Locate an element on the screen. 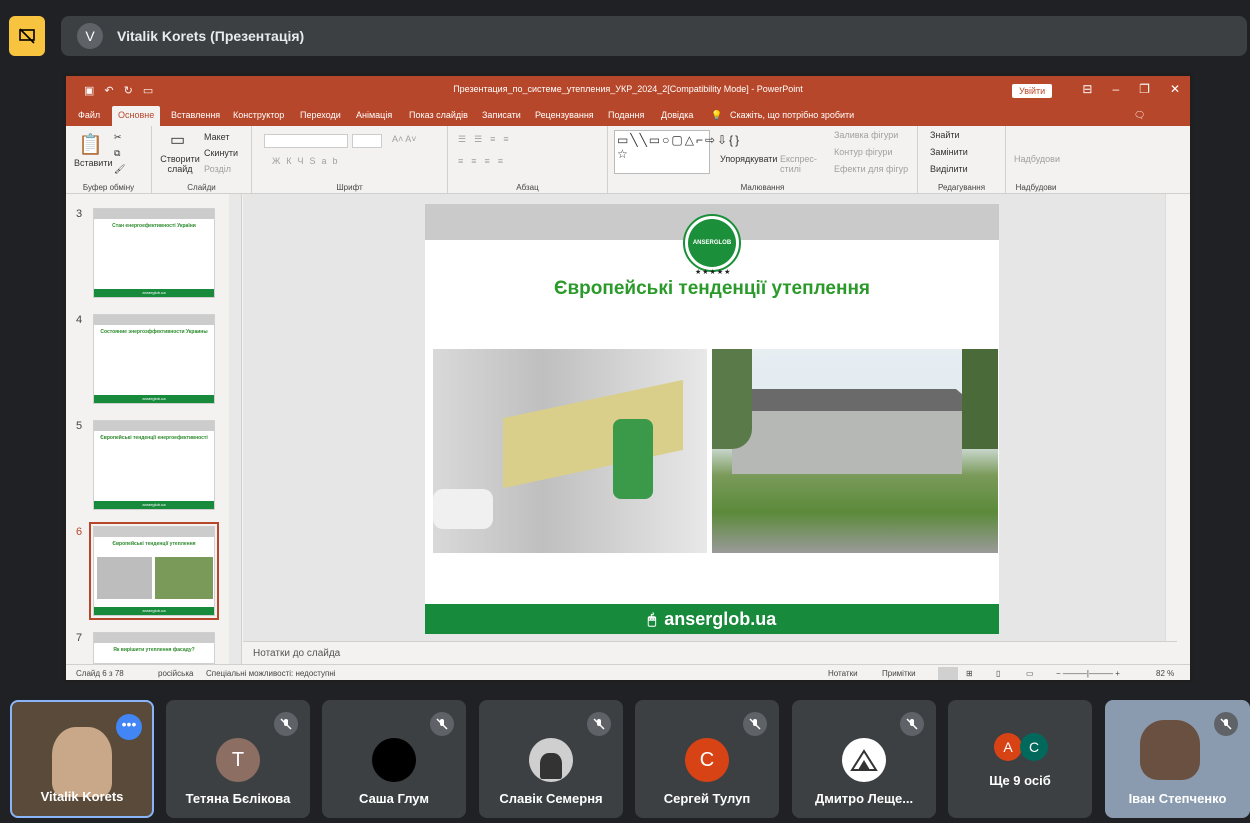 This screenshot has height=823, width=1250. font-name-box is located at coordinates (306, 141).